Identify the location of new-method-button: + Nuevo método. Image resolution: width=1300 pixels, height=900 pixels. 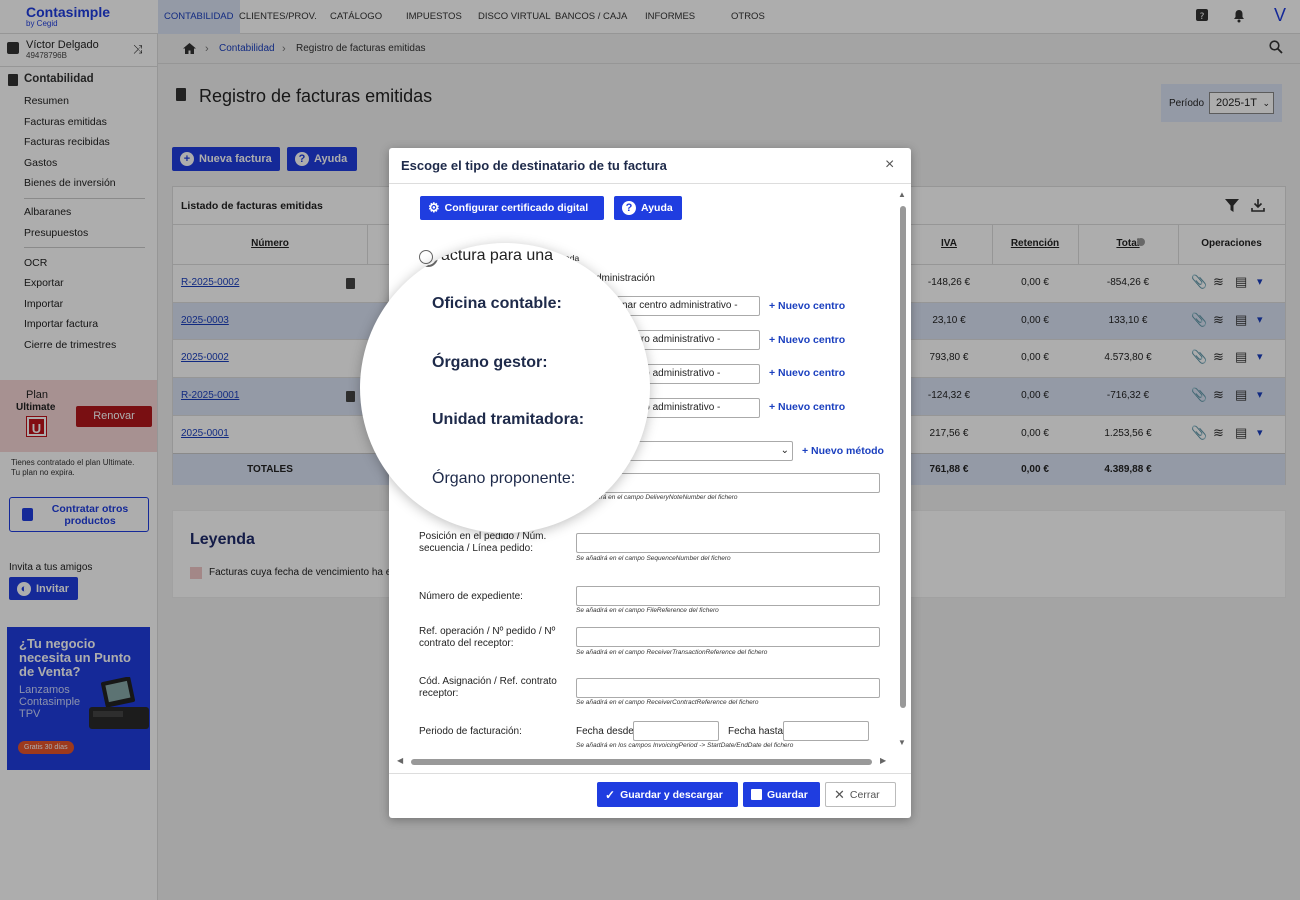
(843, 451).